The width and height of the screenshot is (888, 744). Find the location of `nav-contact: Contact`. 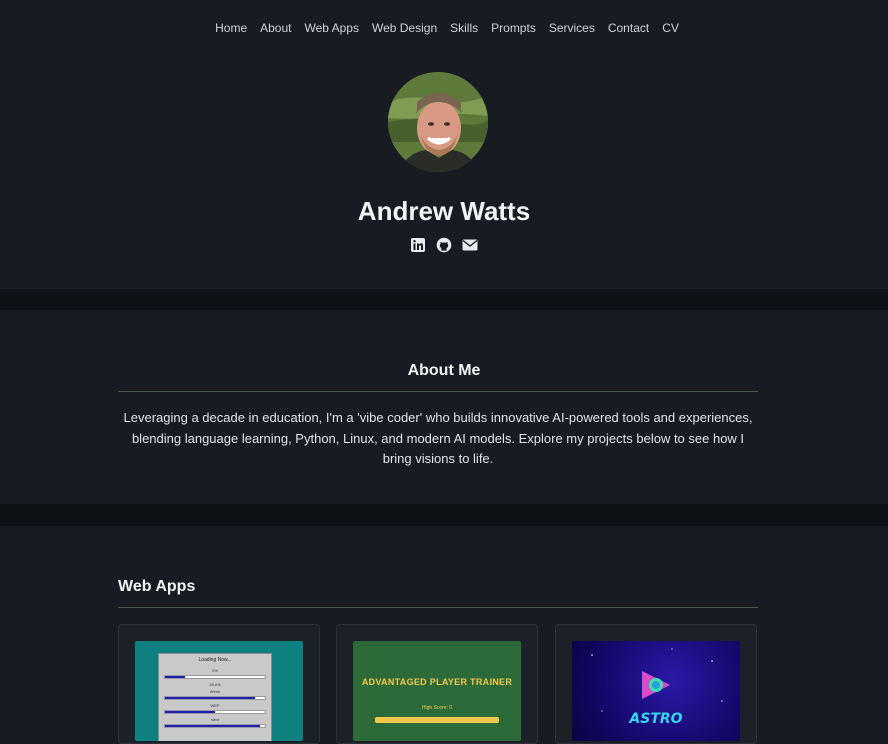

nav-contact: Contact is located at coordinates (628, 28).